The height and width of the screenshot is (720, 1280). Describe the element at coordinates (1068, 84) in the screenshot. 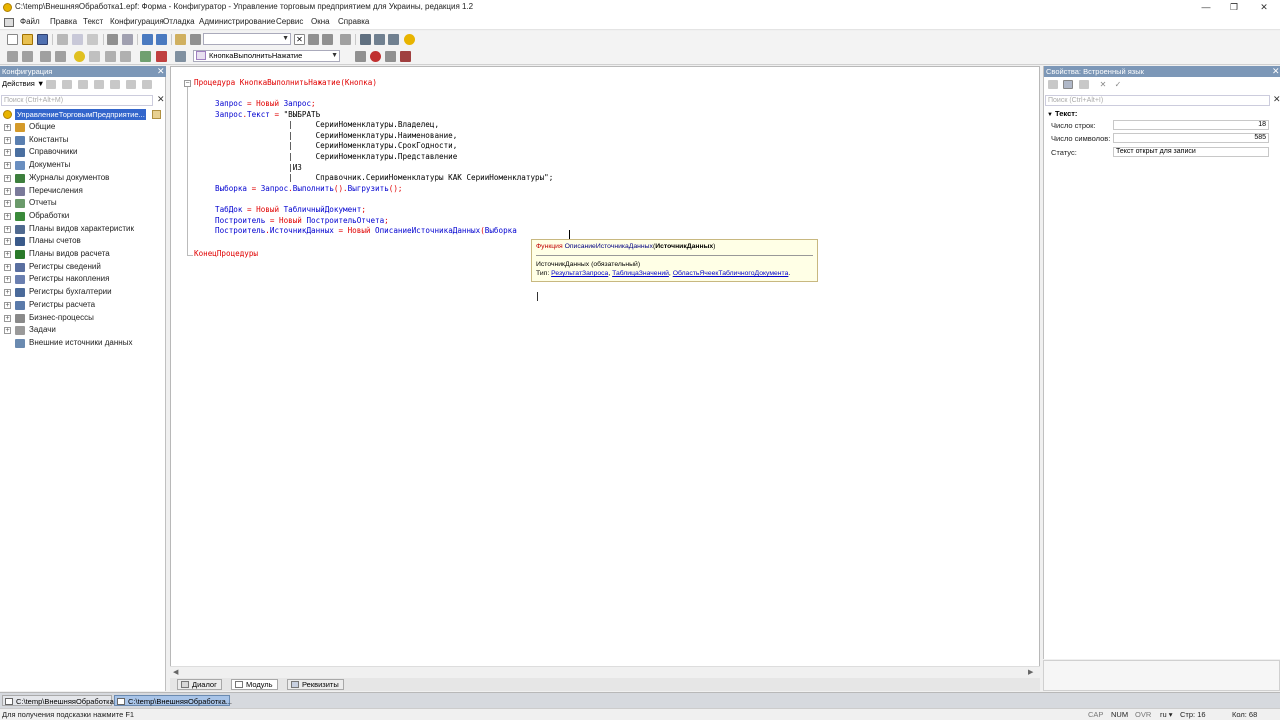

I see `sort-category-icon` at that location.